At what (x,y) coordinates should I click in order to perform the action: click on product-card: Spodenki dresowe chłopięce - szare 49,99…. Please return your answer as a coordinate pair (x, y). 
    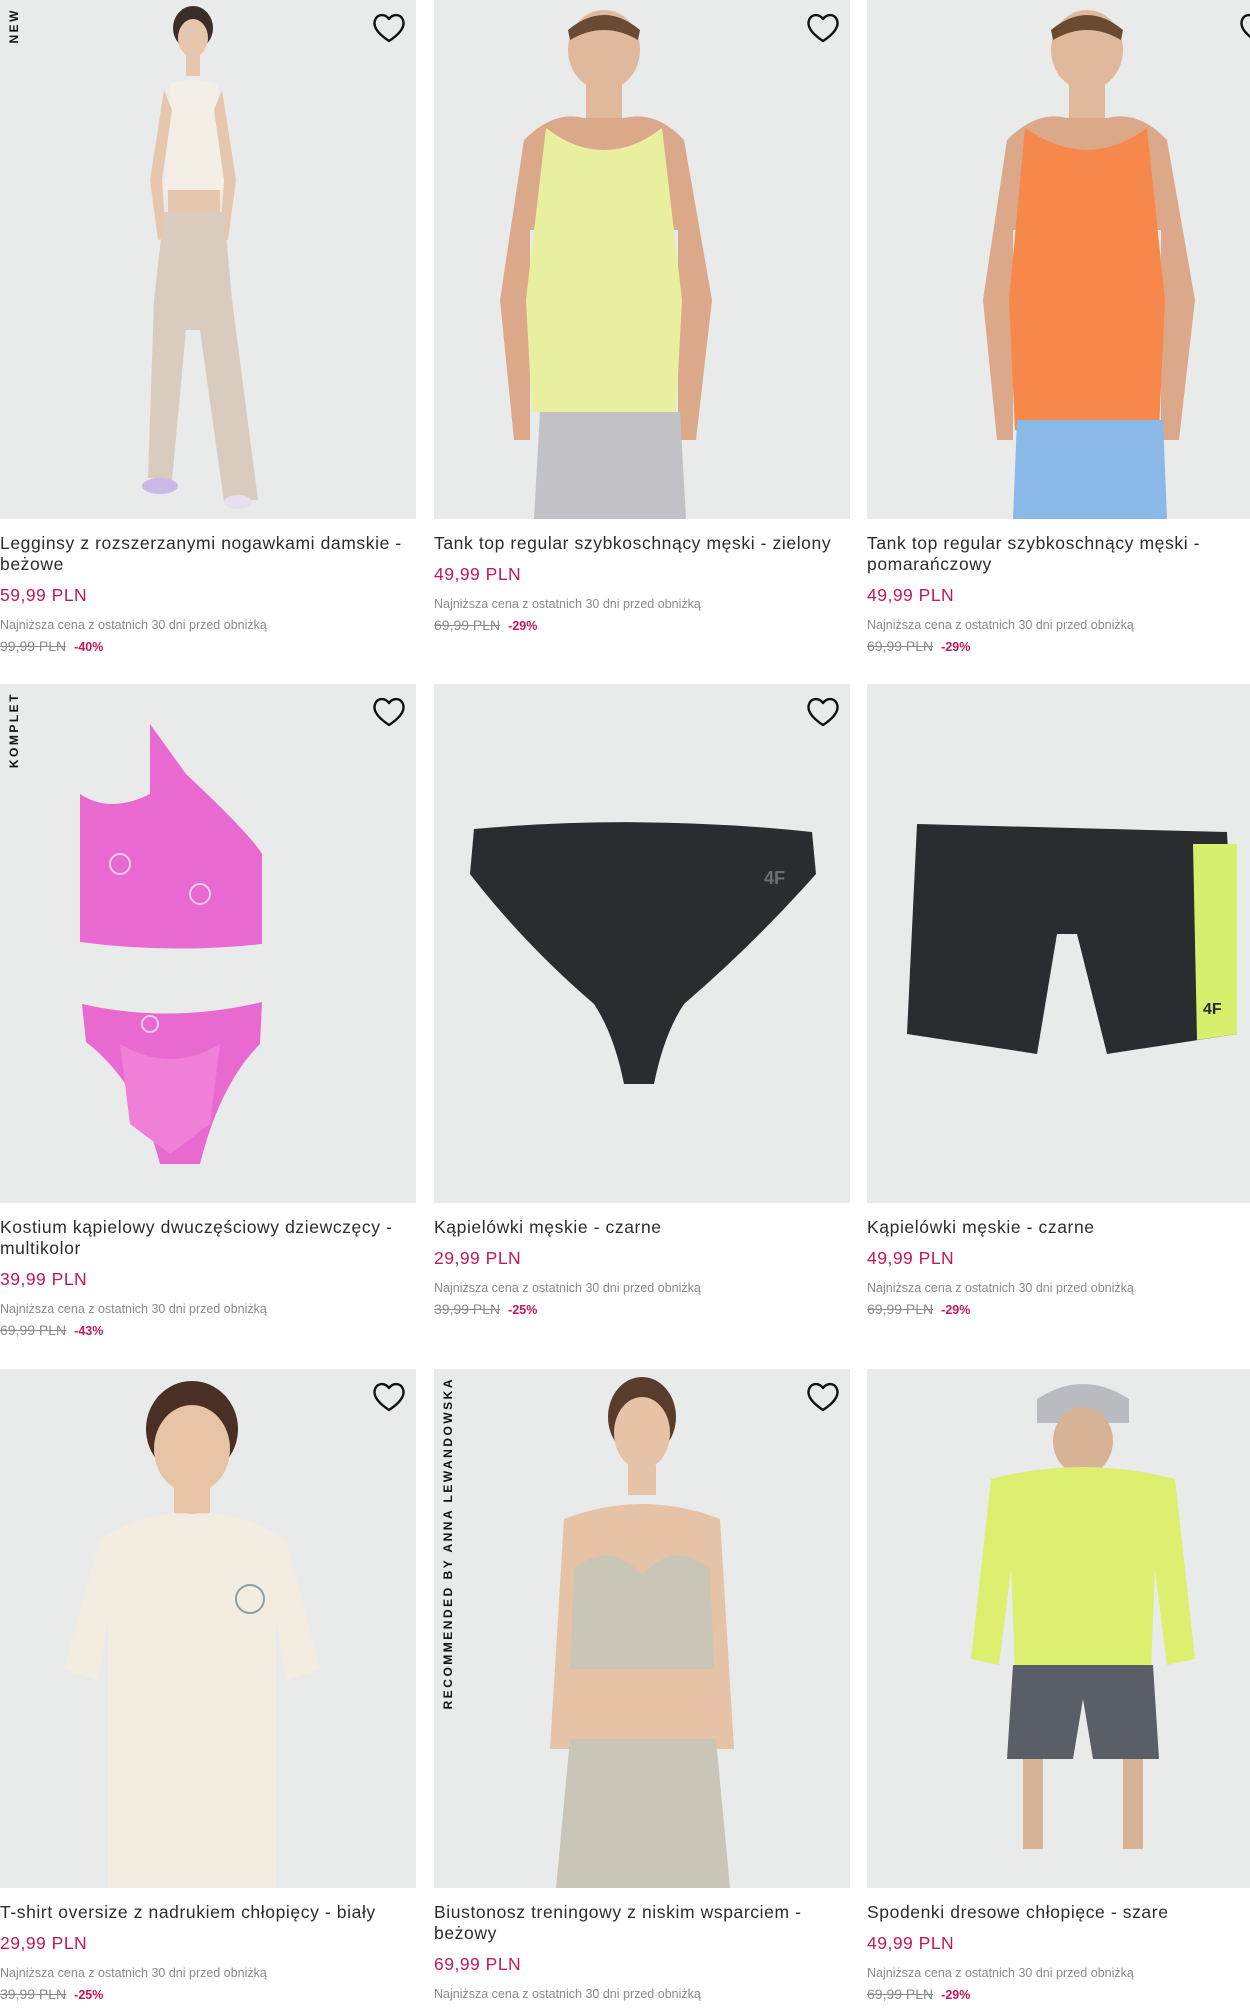
    Looking at the image, I should click on (1058, 1685).